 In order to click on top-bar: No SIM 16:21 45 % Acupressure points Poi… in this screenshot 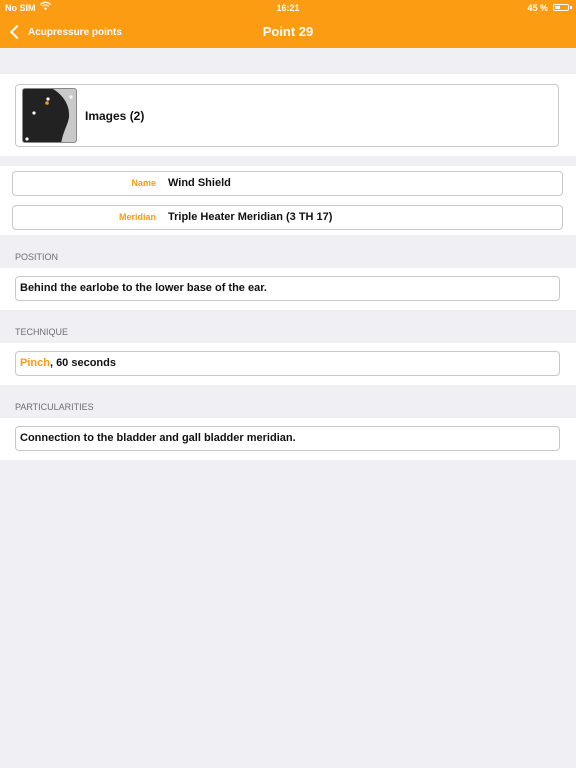, I will do `click(288, 24)`.